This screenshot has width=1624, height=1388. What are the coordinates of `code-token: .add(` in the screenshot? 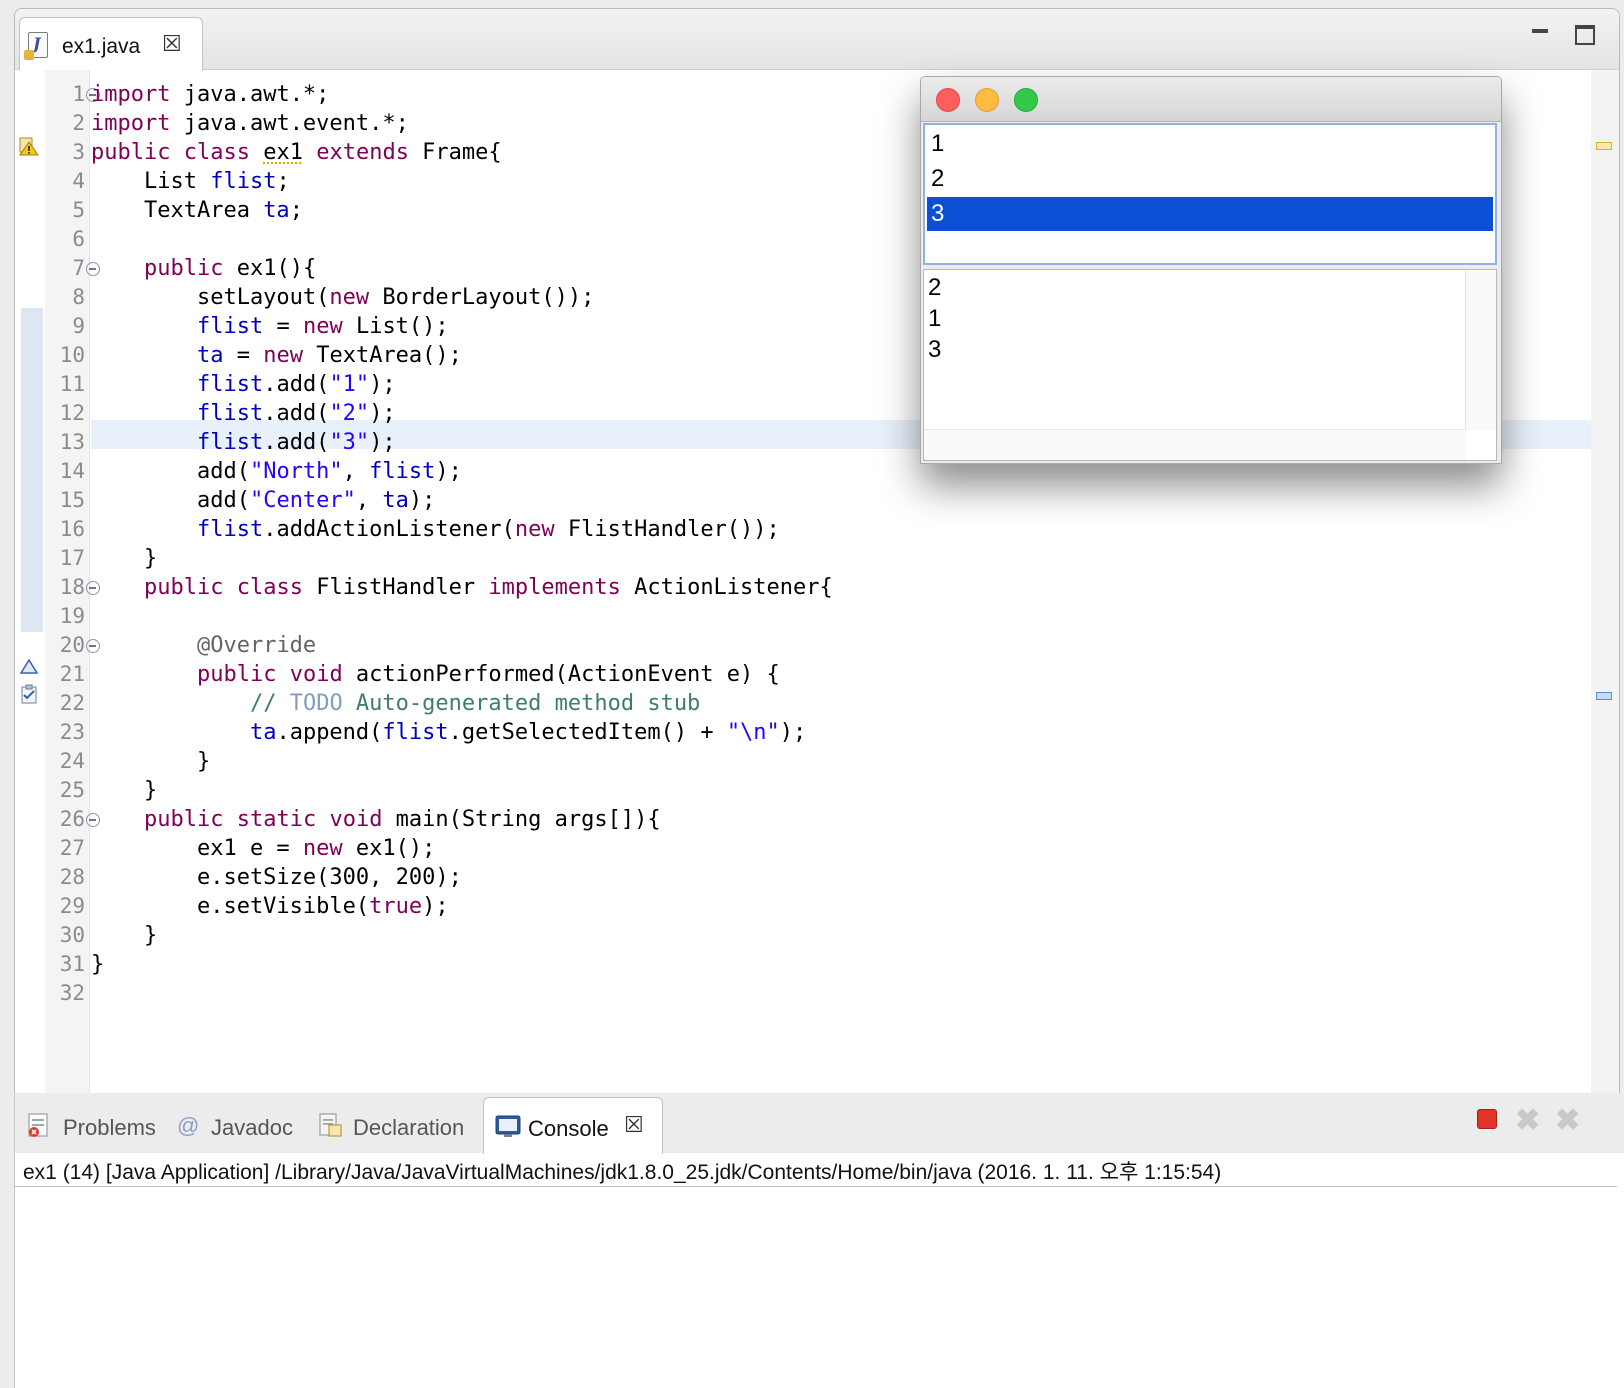 It's located at (296, 384).